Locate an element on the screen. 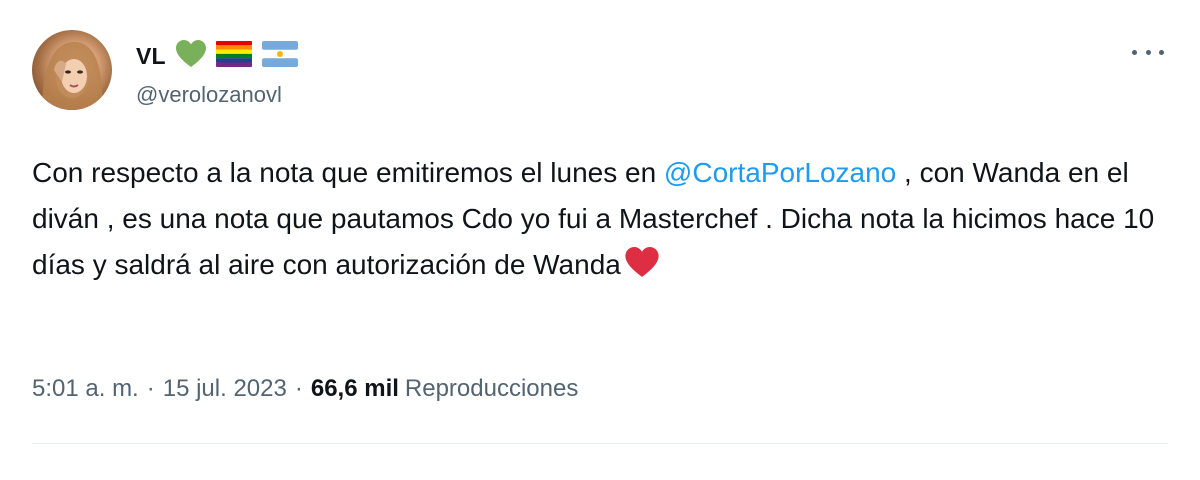 This screenshot has width=1200, height=480. name-row: VL is located at coordinates (217, 56).